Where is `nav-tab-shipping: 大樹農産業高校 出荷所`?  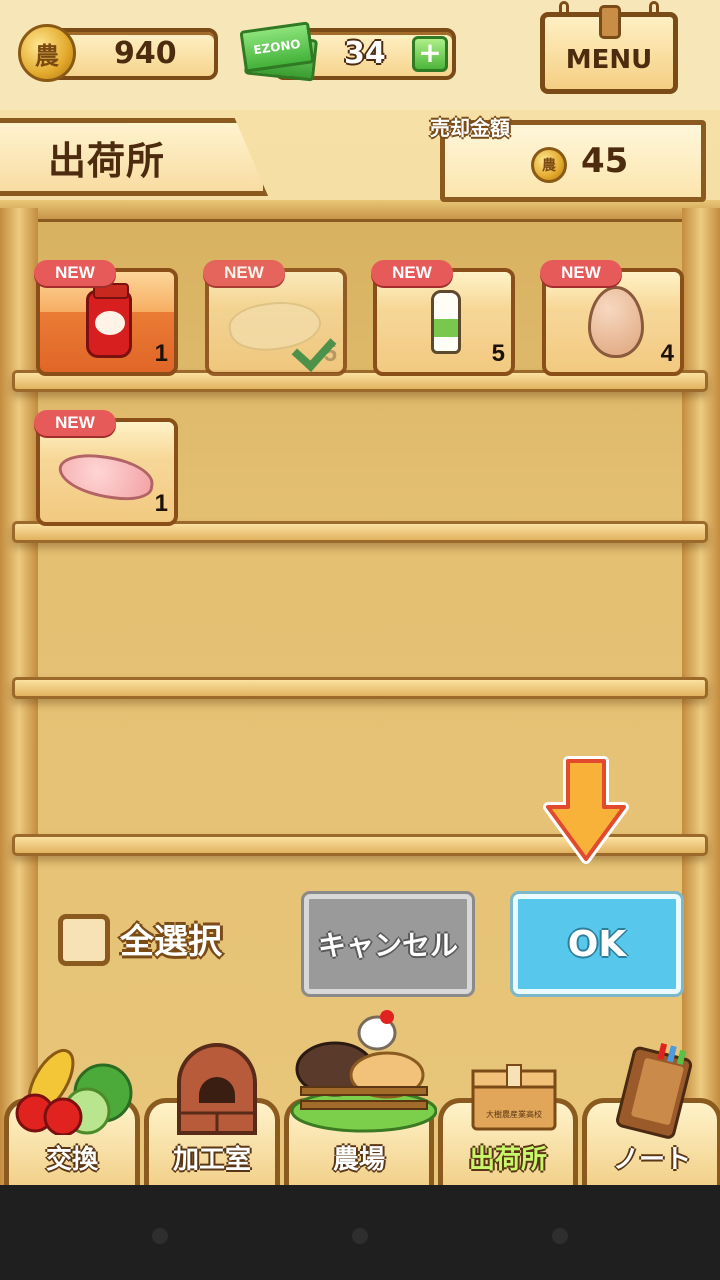
nav-tab-shipping: 大樹農産業高校 出荷所 is located at coordinates (508, 1124).